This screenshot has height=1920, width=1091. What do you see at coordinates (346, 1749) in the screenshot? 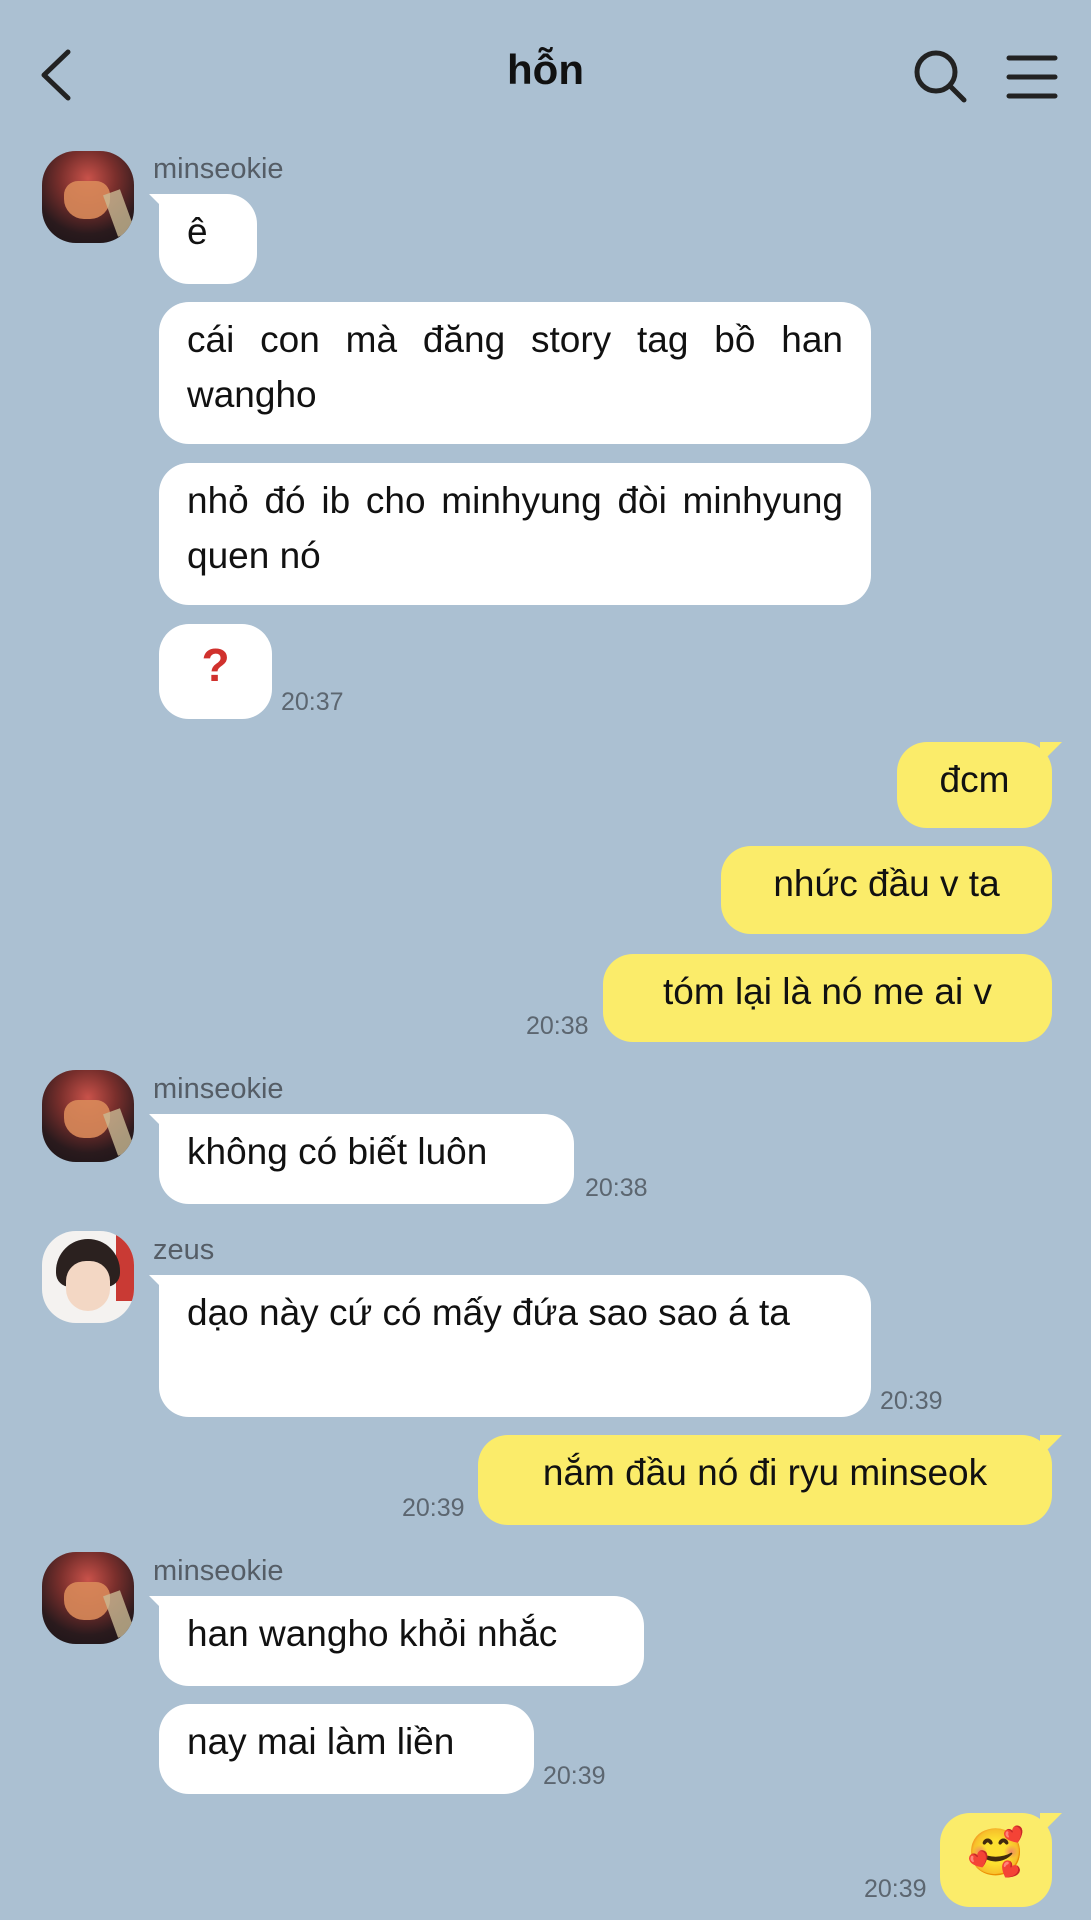
I see `message-bubble: nay mai làm liền` at bounding box center [346, 1749].